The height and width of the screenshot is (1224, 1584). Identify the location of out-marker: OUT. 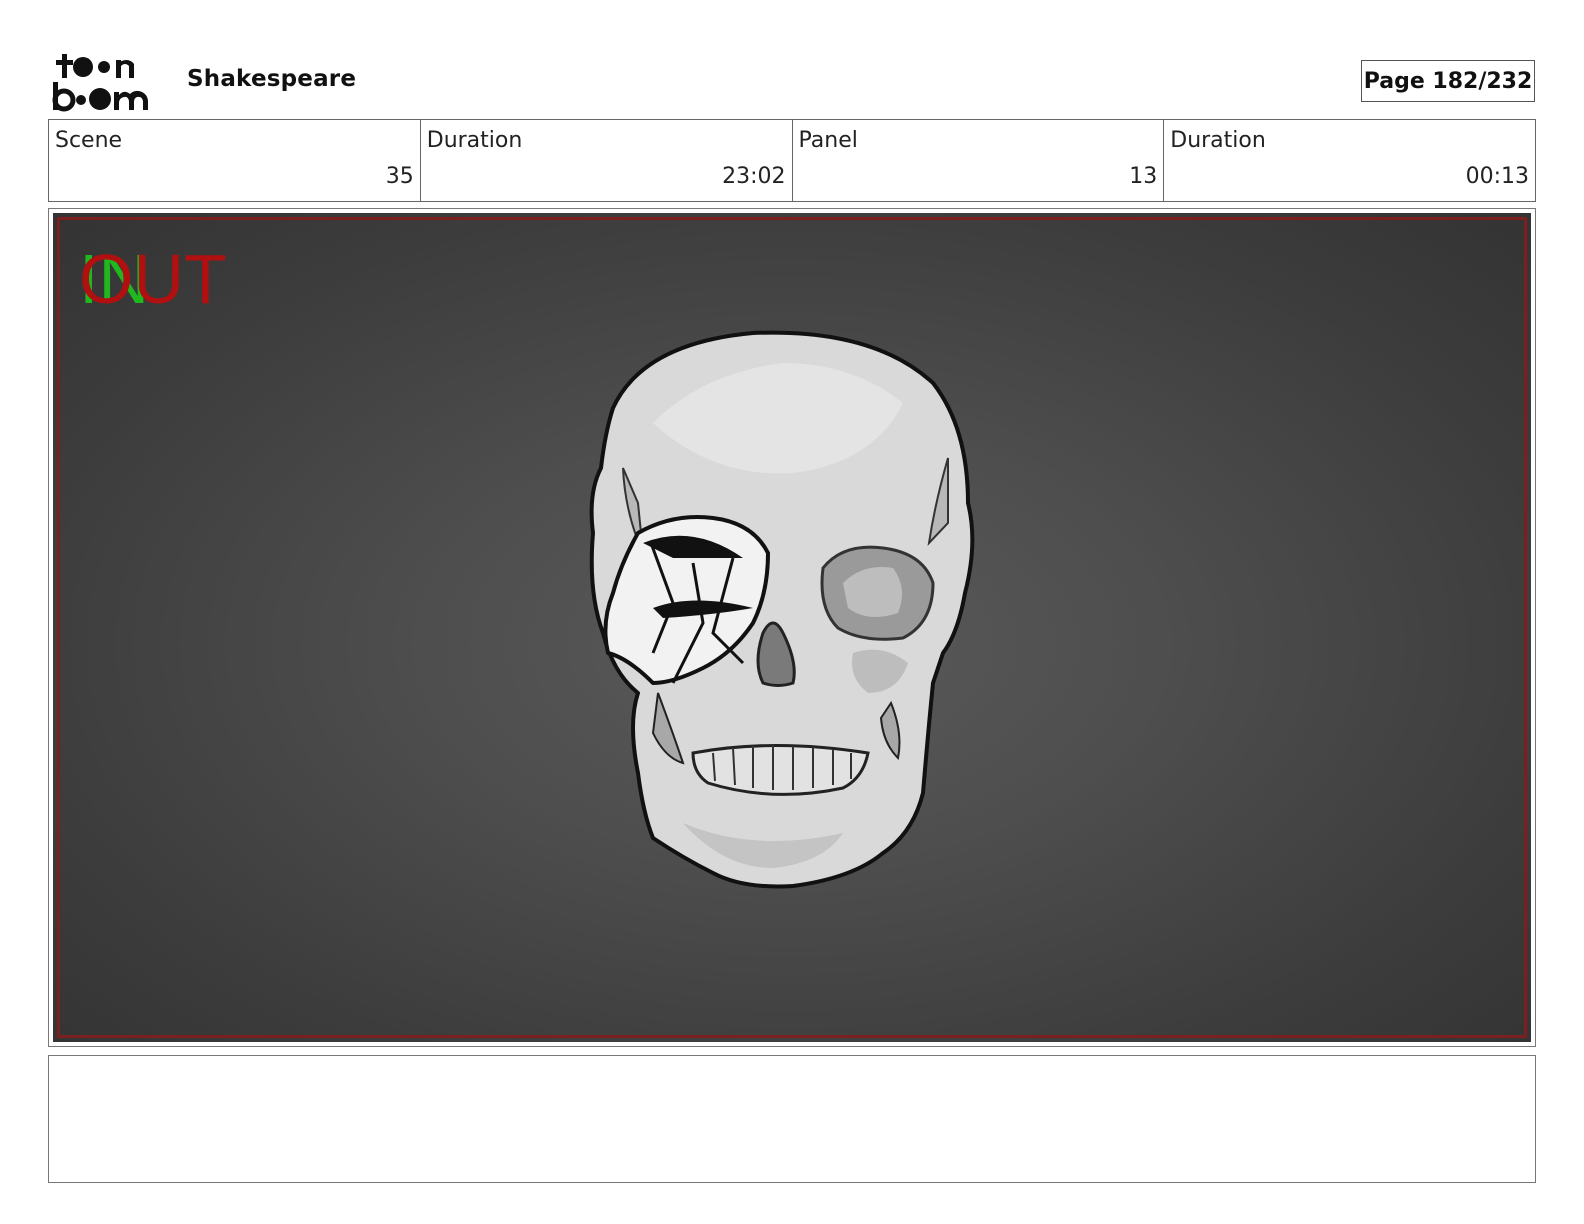
(153, 279).